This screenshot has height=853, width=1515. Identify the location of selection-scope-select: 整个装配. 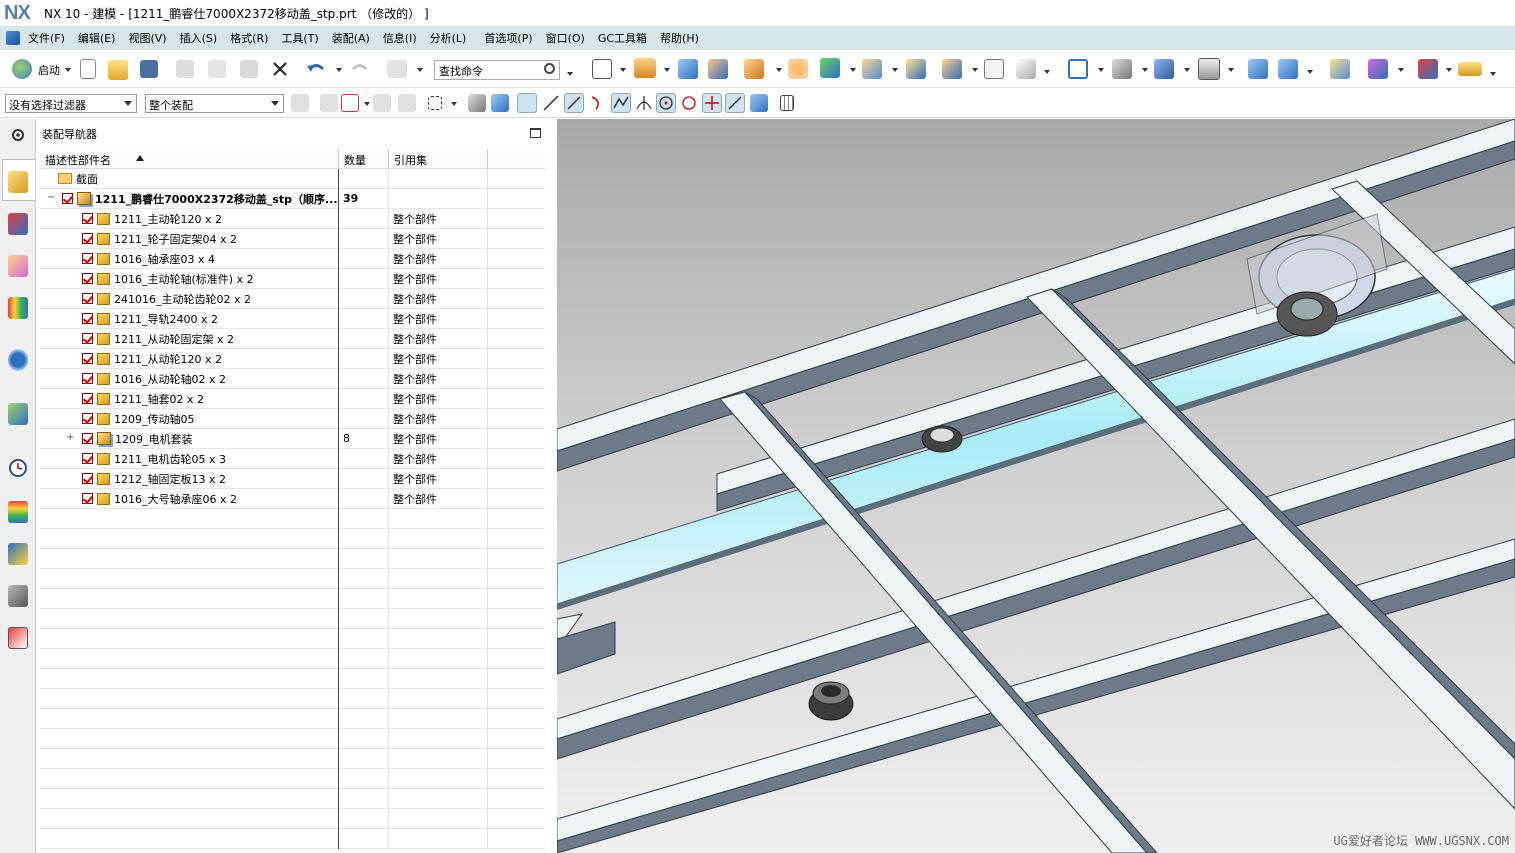
(214, 103).